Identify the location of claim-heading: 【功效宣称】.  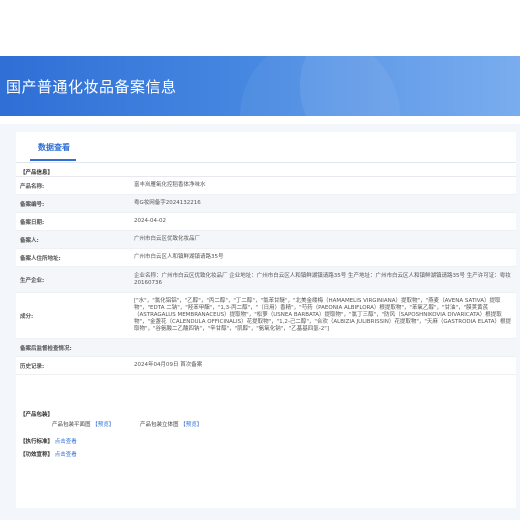
(37, 455).